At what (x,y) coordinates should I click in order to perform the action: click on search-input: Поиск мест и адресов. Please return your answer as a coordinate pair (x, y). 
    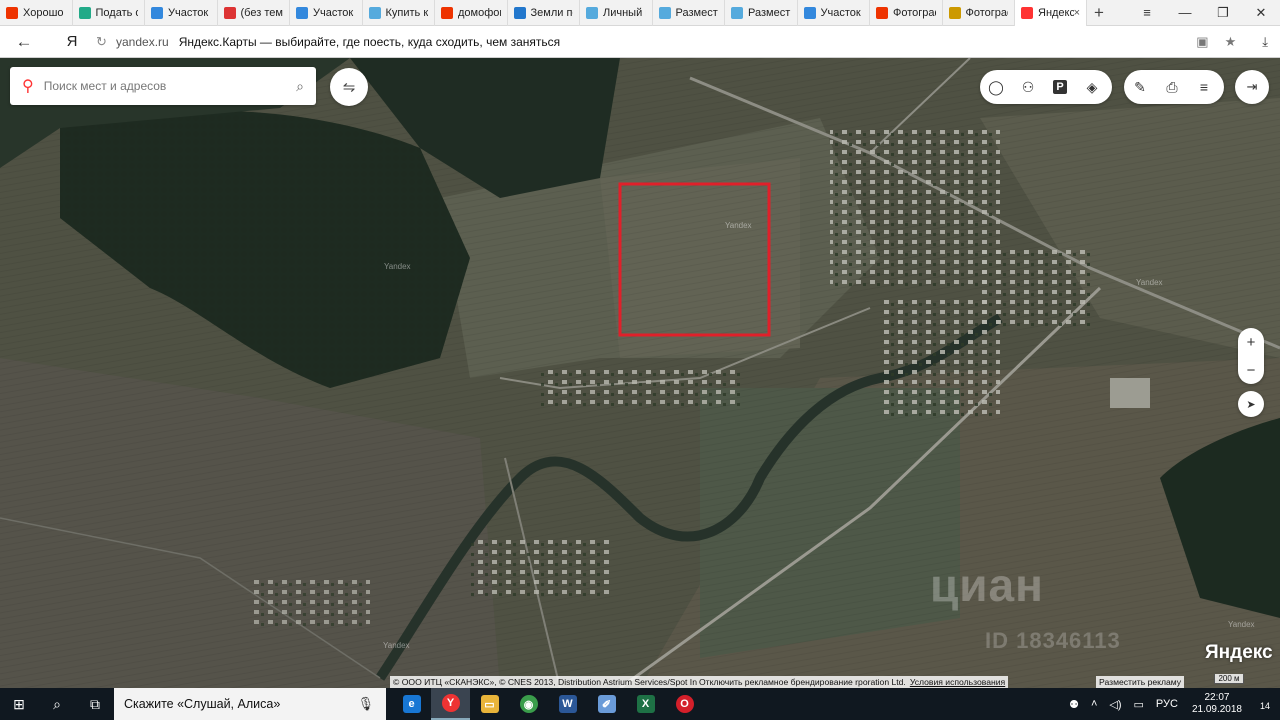
    Looking at the image, I should click on (105, 86).